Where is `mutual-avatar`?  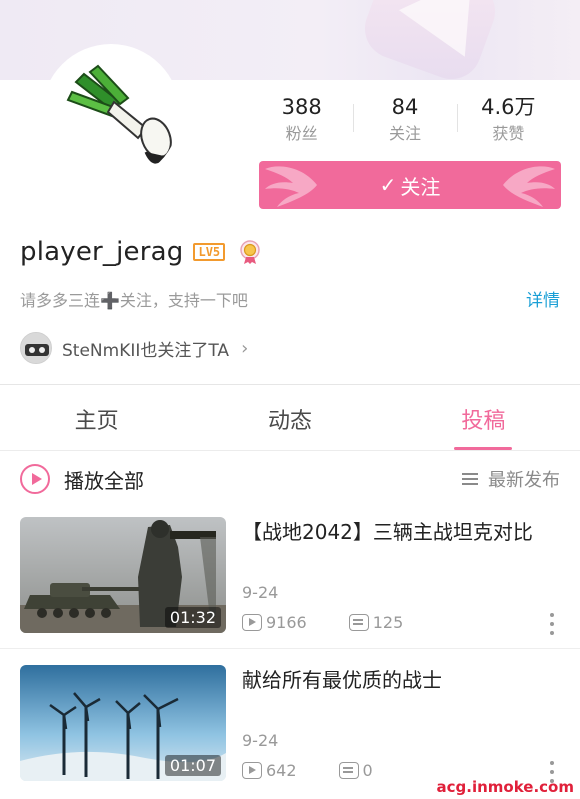 mutual-avatar is located at coordinates (36, 348).